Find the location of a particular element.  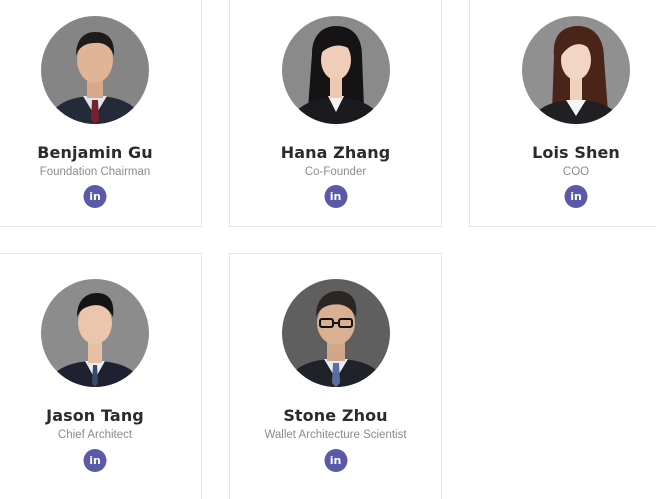

member-role: Chief Architect is located at coordinates (95, 435).